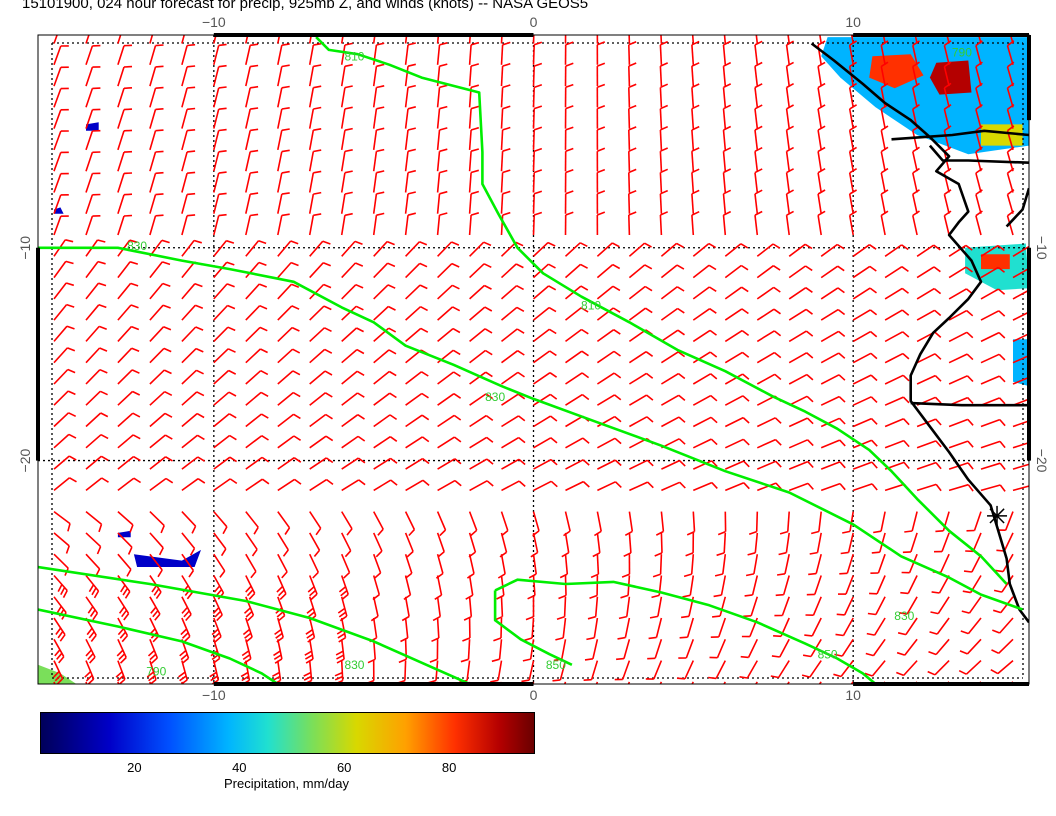 The width and height of the screenshot is (1056, 816). What do you see at coordinates (449, 767) in the screenshot?
I see `colorbar-tick-label: 80` at bounding box center [449, 767].